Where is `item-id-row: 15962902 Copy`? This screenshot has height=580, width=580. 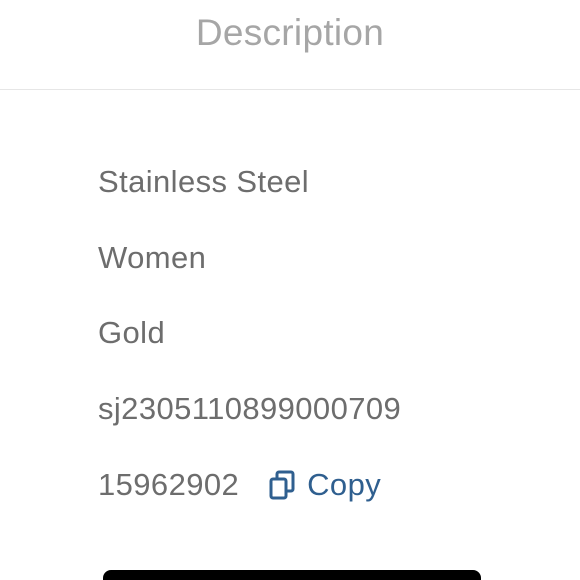 item-id-row: 15962902 Copy is located at coordinates (239, 485).